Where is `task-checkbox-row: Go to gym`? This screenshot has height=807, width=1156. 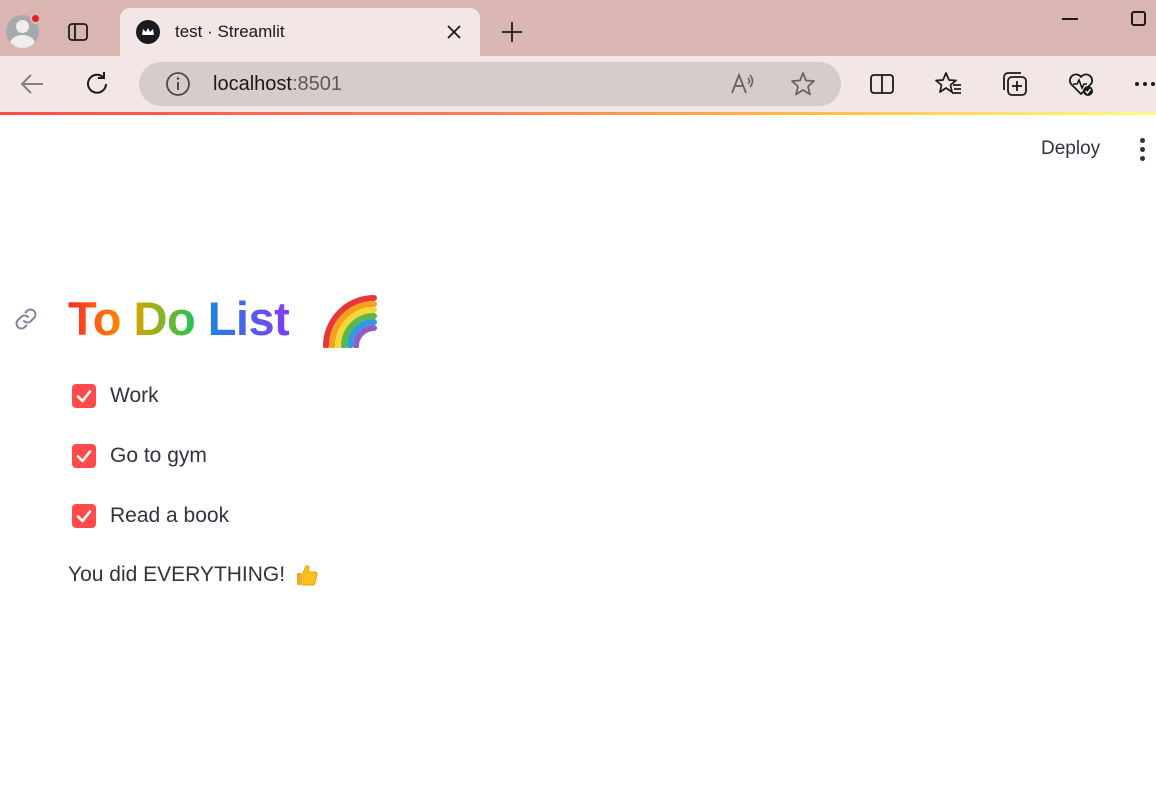
task-checkbox-row: Go to gym is located at coordinates (139, 456).